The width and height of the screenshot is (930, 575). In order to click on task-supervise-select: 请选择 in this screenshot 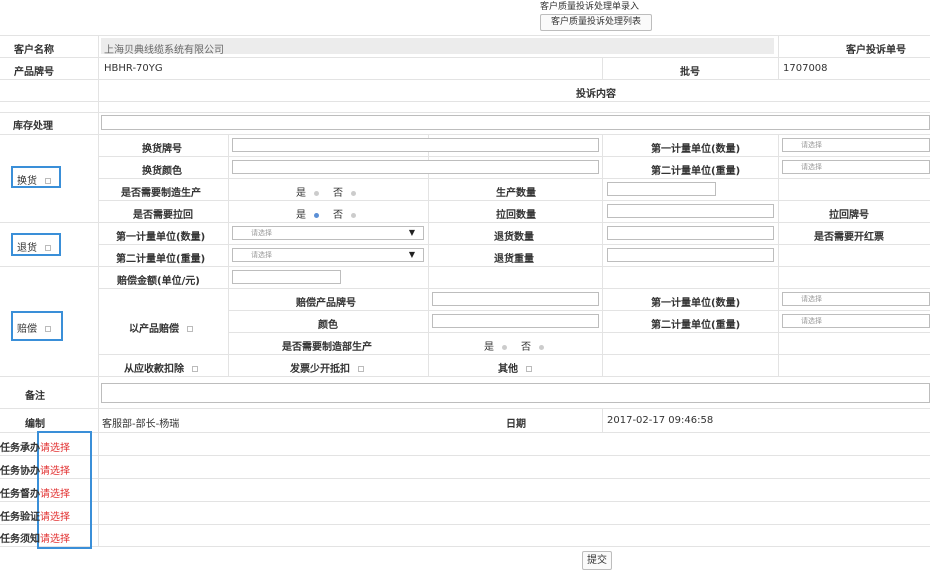, I will do `click(55, 492)`.